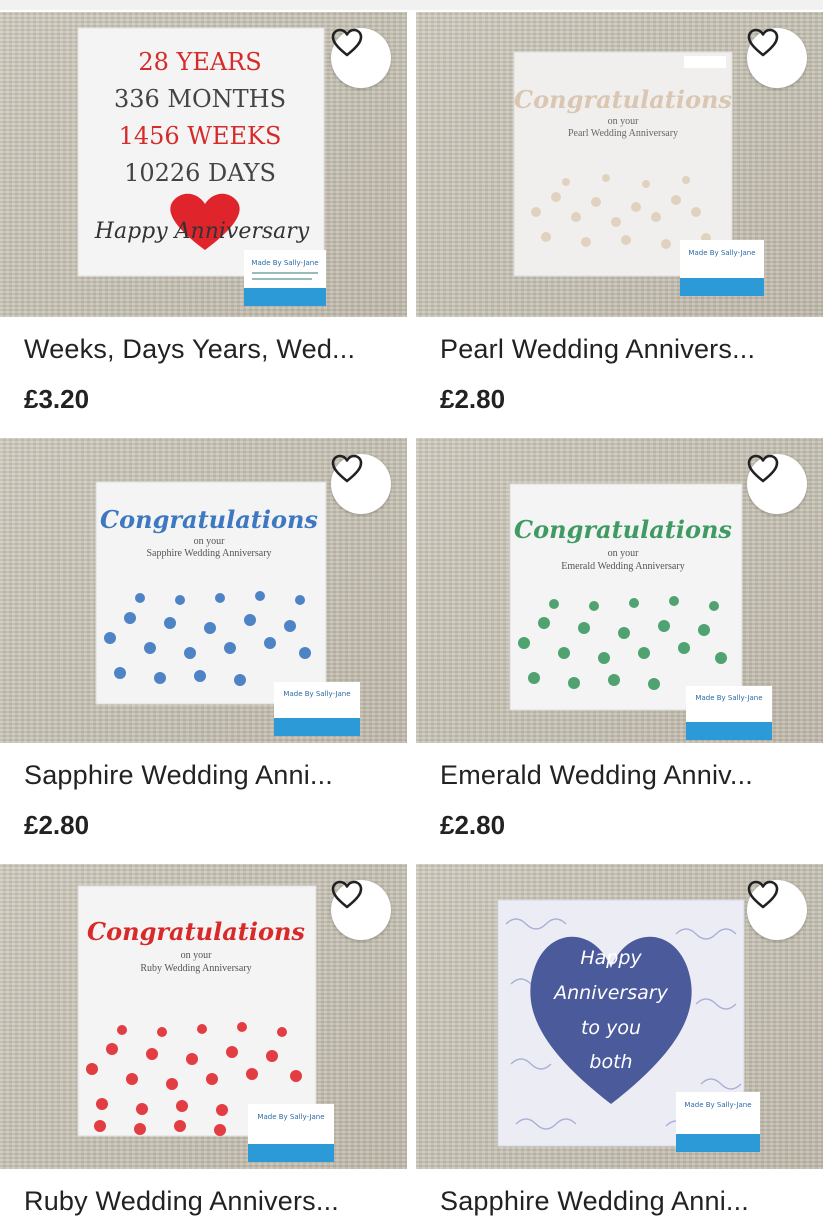 The height and width of the screenshot is (1217, 823). What do you see at coordinates (202, 231) in the screenshot?
I see `card-script: Happy Anniversary` at bounding box center [202, 231].